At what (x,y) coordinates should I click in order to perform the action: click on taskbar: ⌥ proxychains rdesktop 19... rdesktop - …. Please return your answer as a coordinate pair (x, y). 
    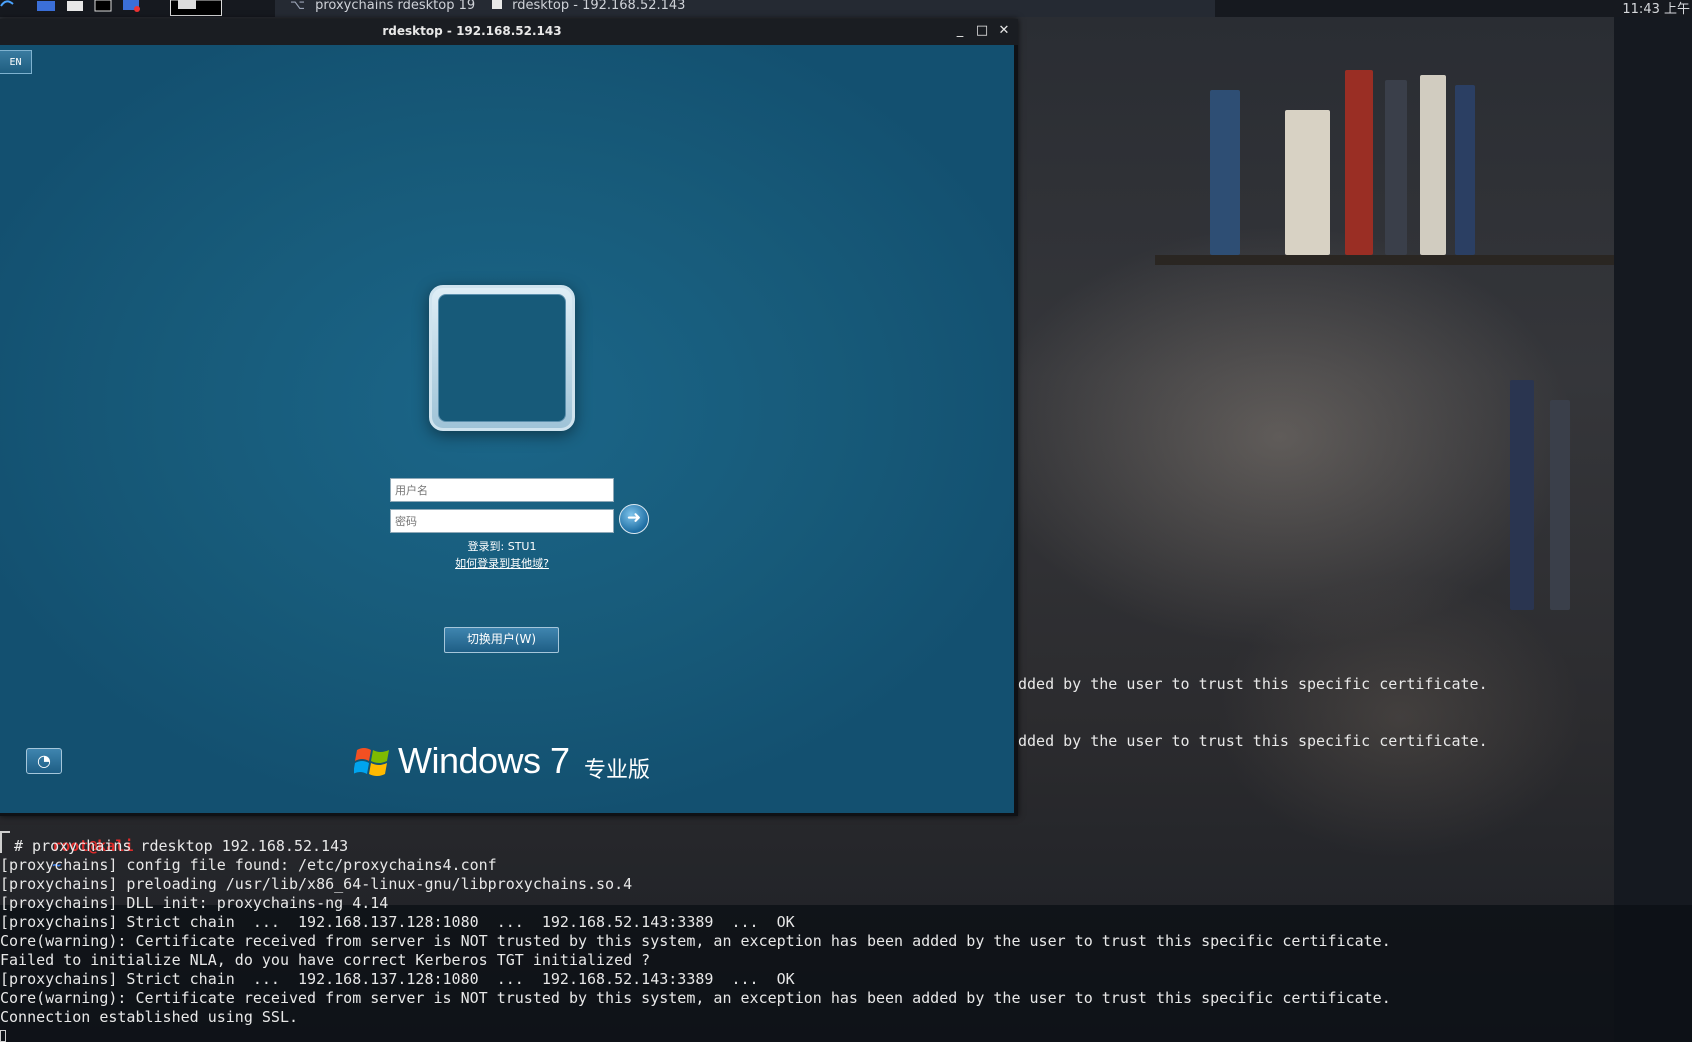
    Looking at the image, I should click on (745, 8).